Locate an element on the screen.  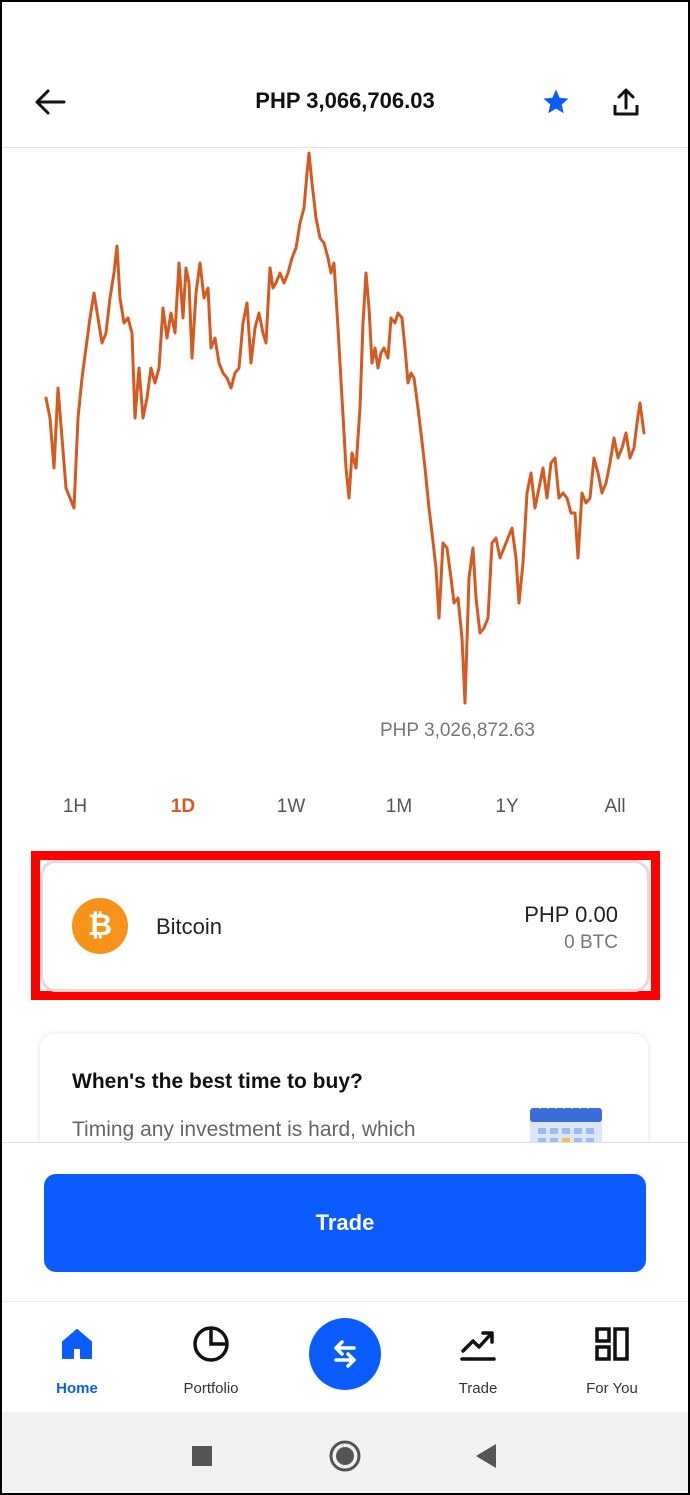
education-card-body: Timing any investment is hard, which is located at coordinates (244, 1129).